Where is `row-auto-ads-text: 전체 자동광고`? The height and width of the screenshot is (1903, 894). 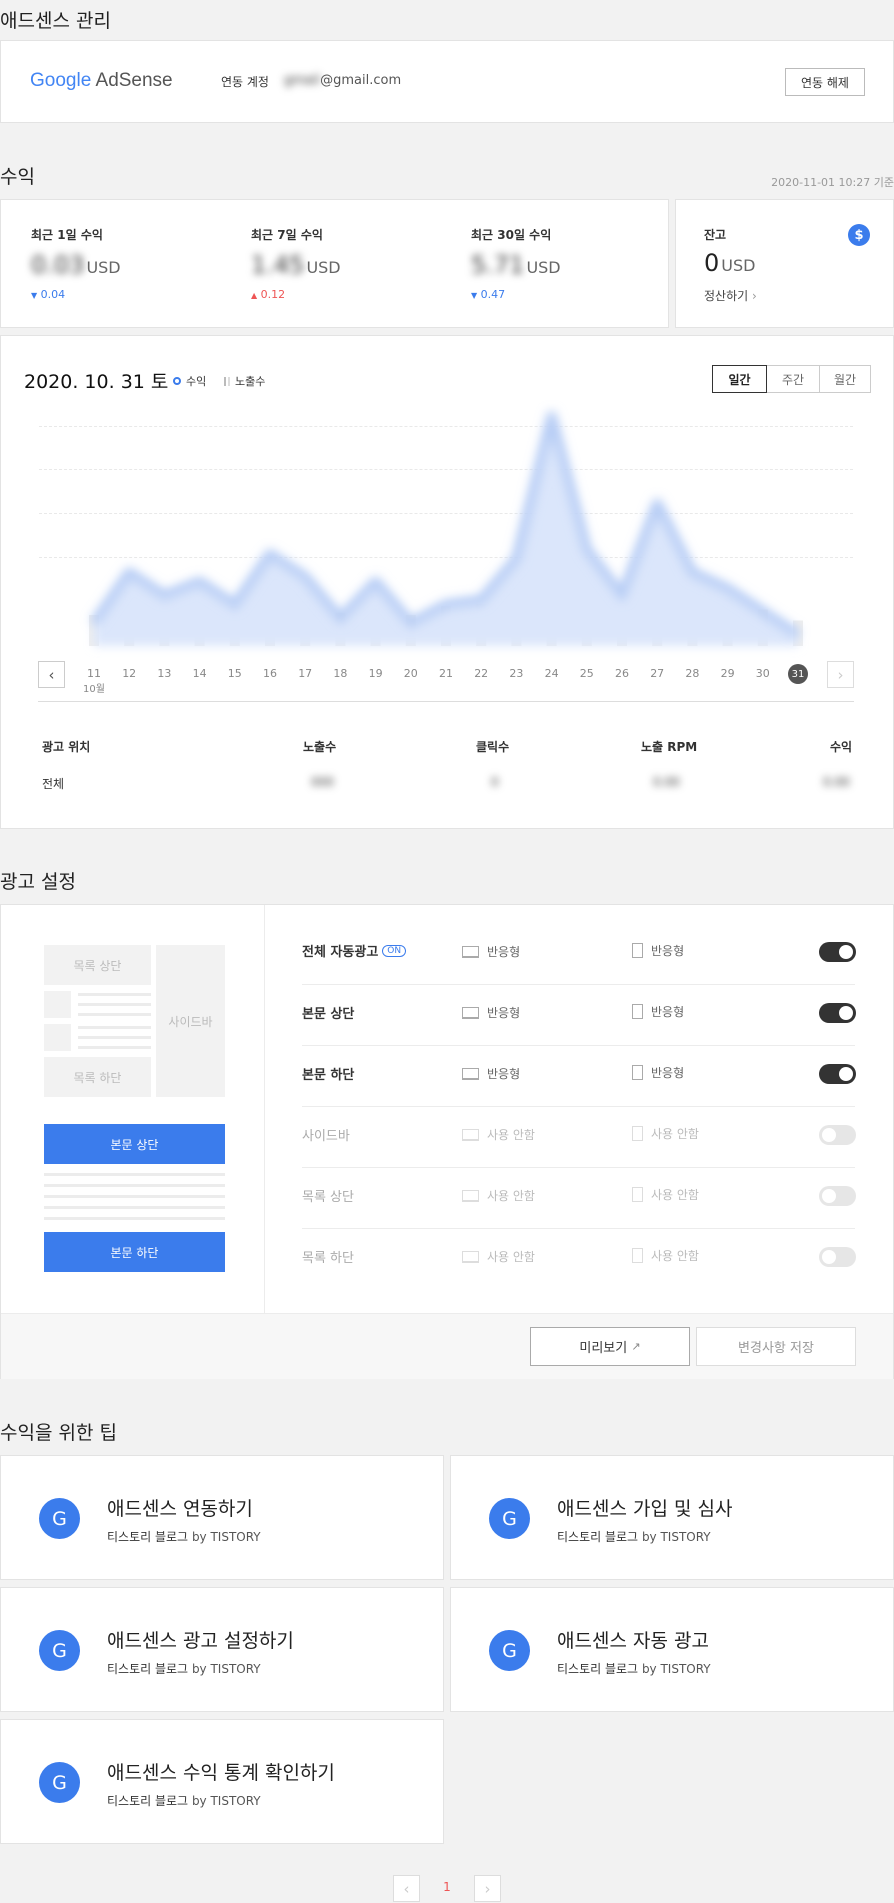
row-auto-ads-text: 전체 자동광고 is located at coordinates (340, 952).